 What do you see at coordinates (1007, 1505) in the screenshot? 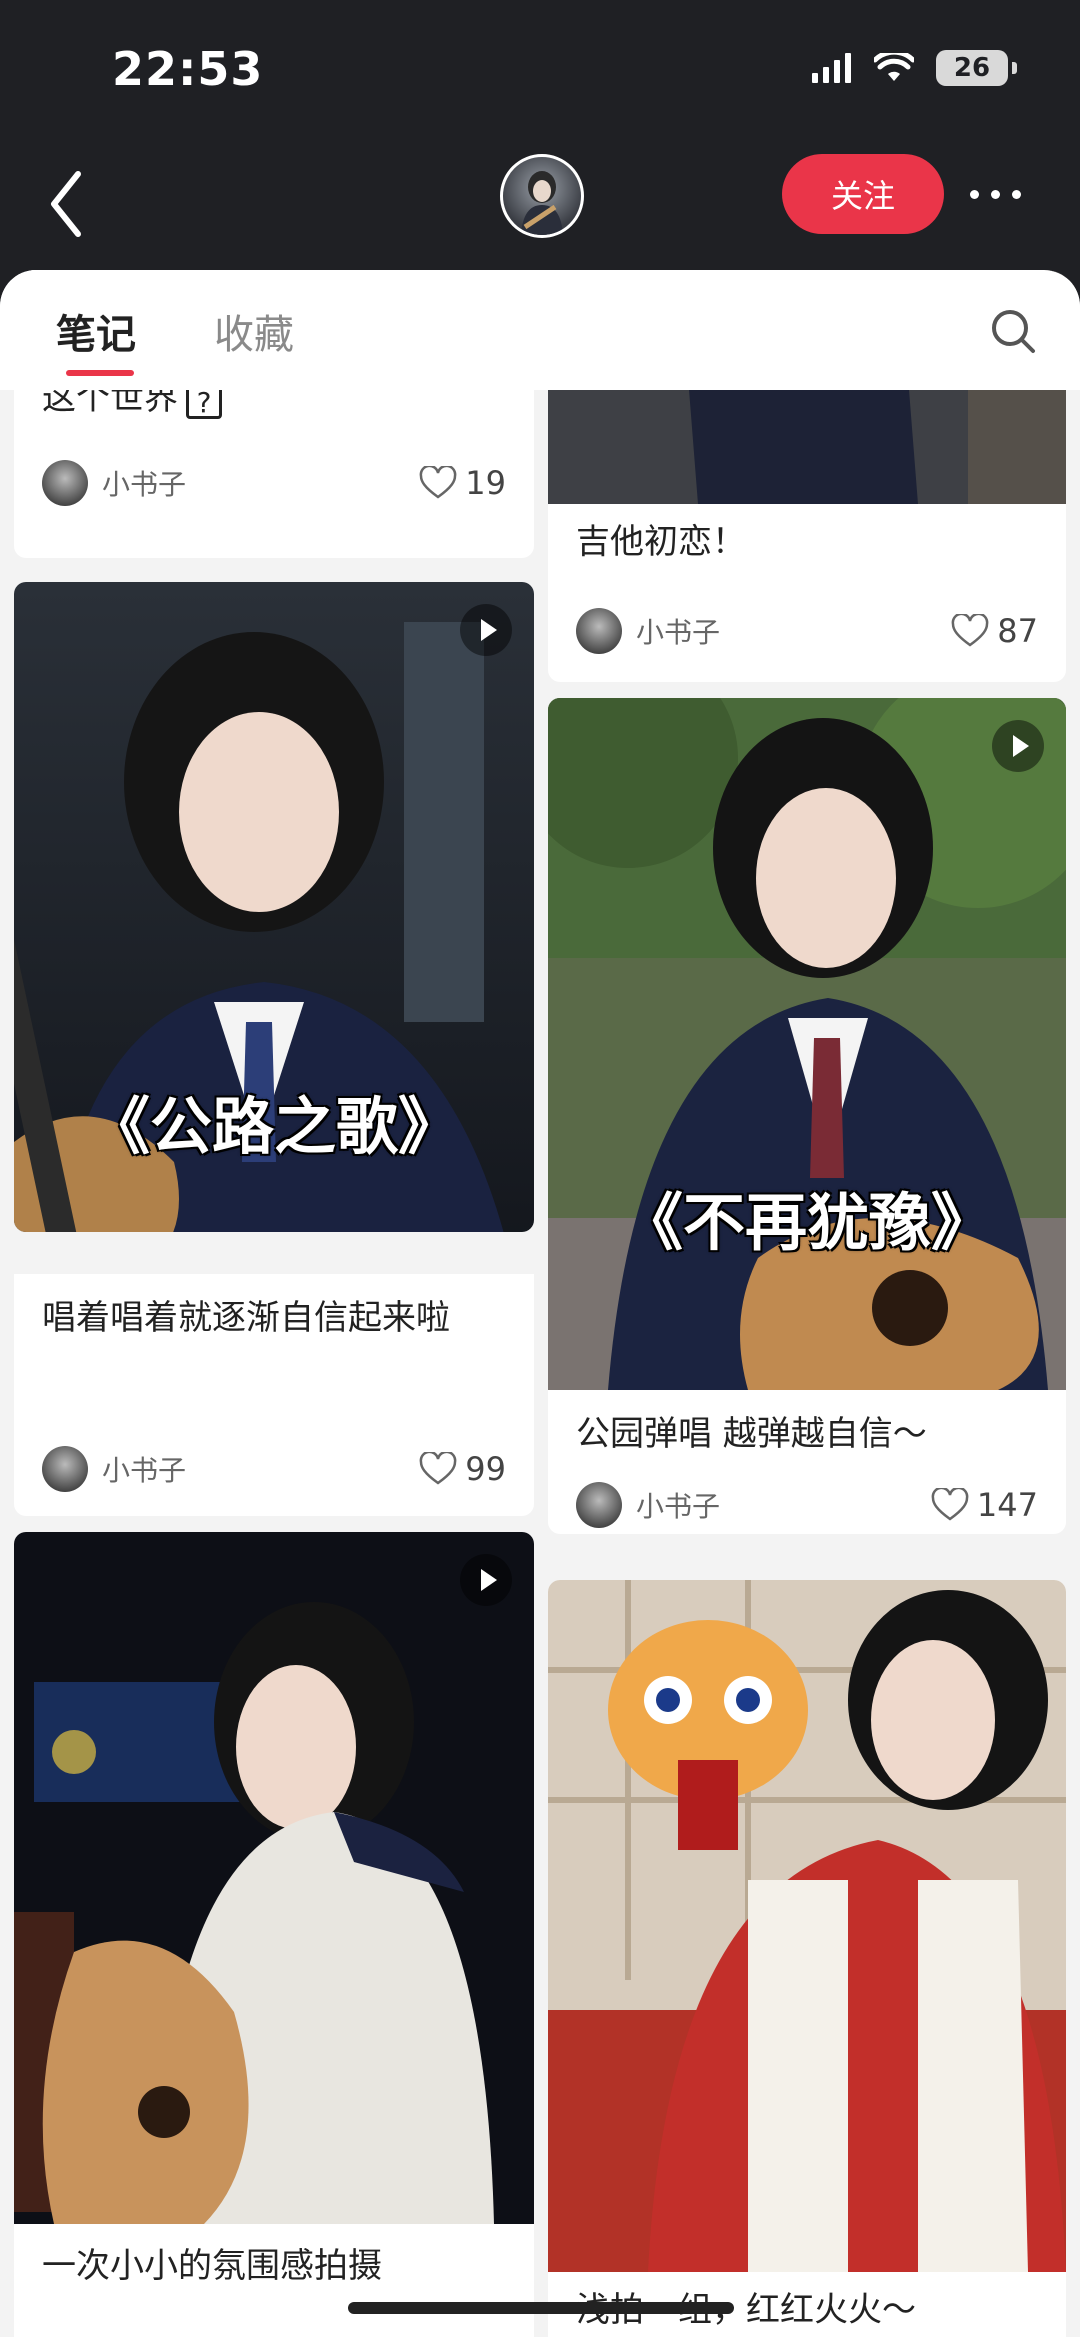
I see `like-count: 147` at bounding box center [1007, 1505].